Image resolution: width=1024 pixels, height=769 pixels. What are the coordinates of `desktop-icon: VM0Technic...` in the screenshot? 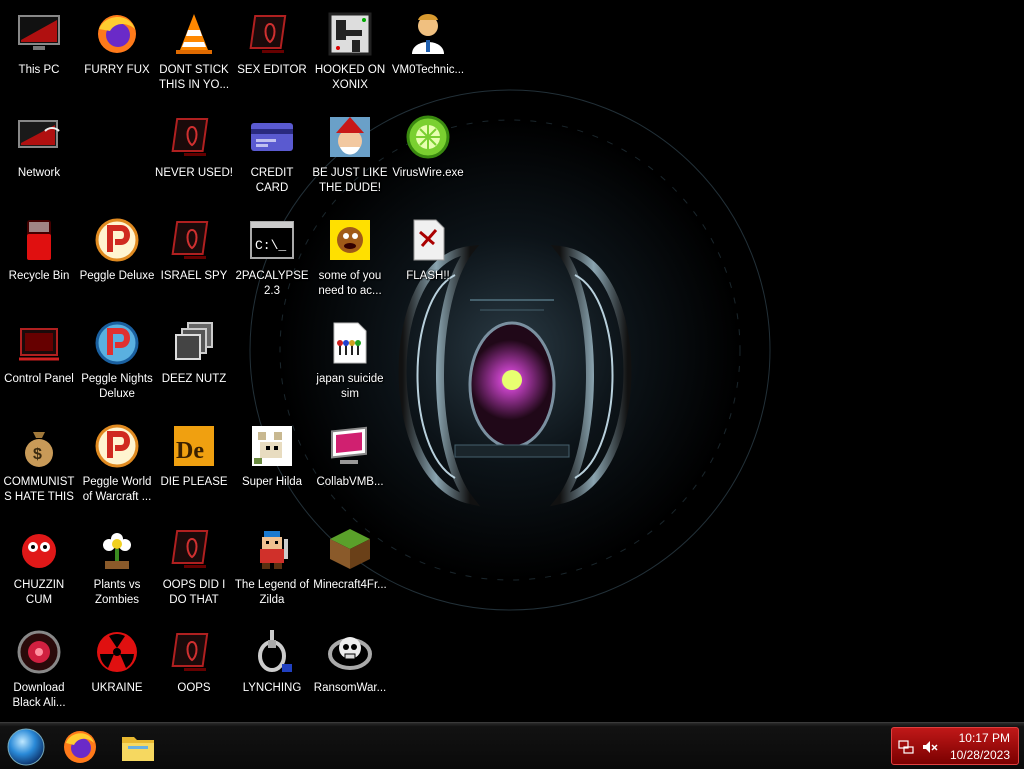 It's located at (428, 54).